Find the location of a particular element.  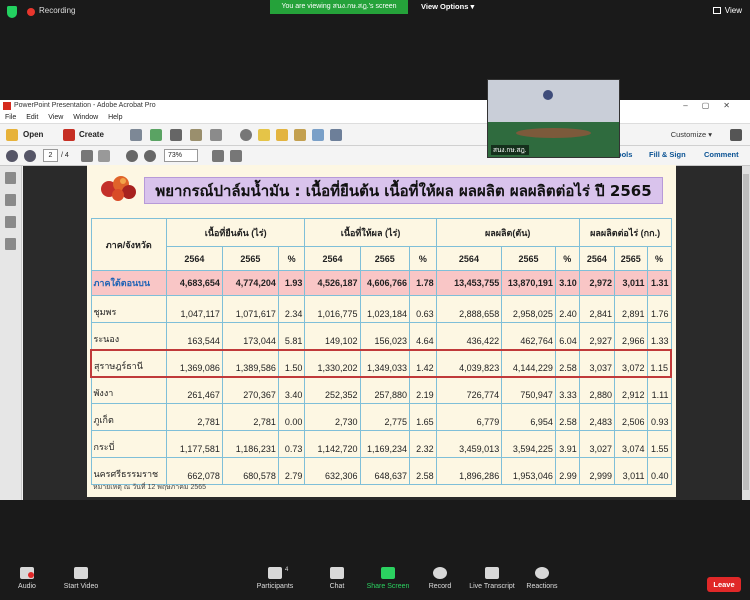

edit-icon is located at coordinates (196, 135).